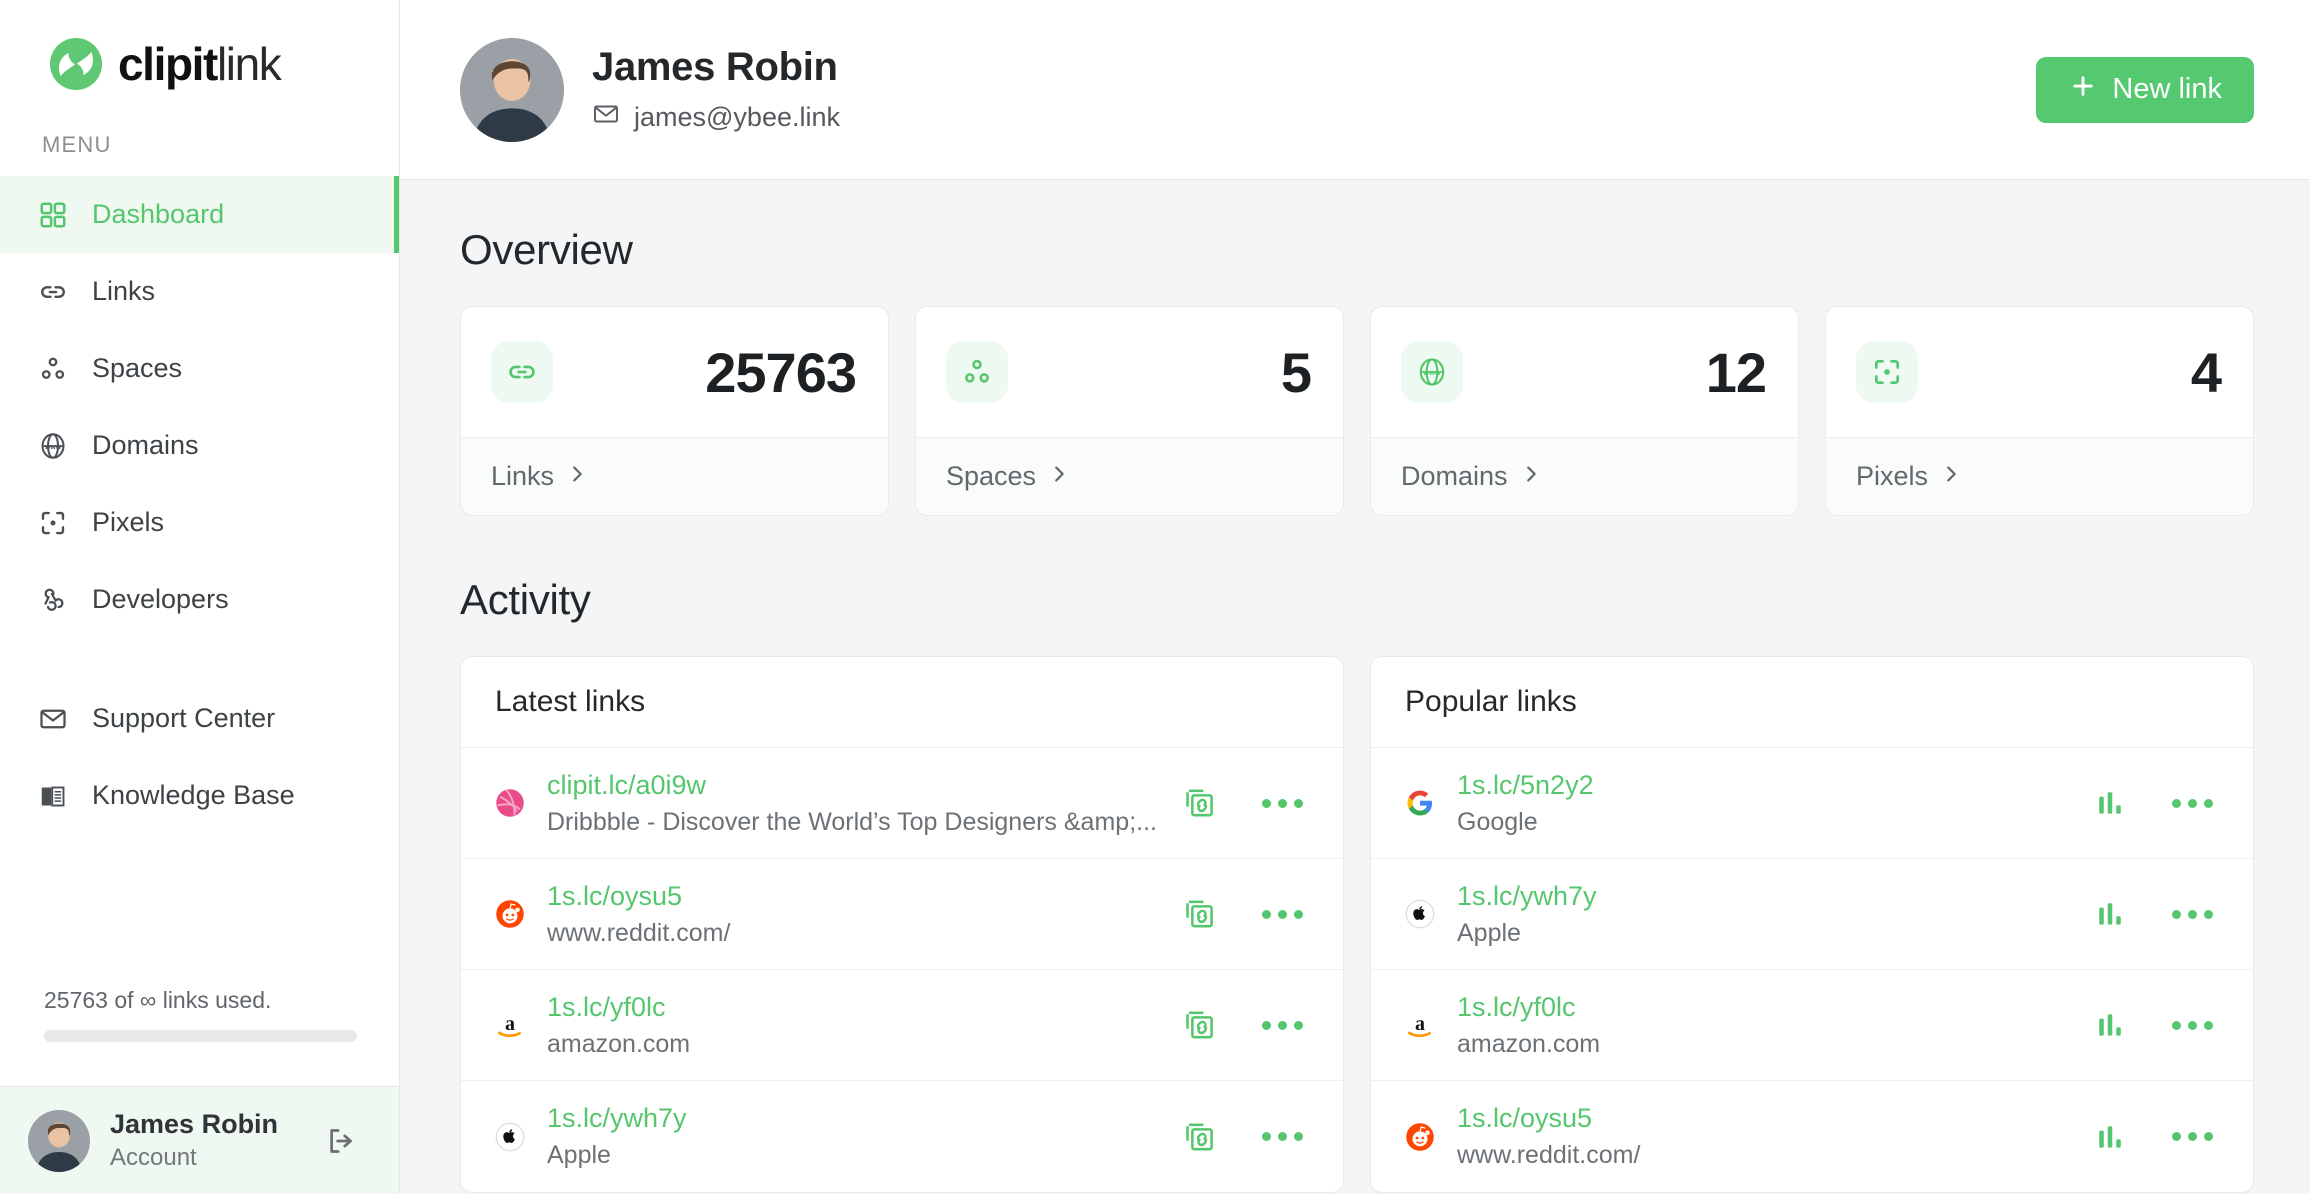 The width and height of the screenshot is (2310, 1194). I want to click on sidebar-item-support-center: Support Center, so click(199, 718).